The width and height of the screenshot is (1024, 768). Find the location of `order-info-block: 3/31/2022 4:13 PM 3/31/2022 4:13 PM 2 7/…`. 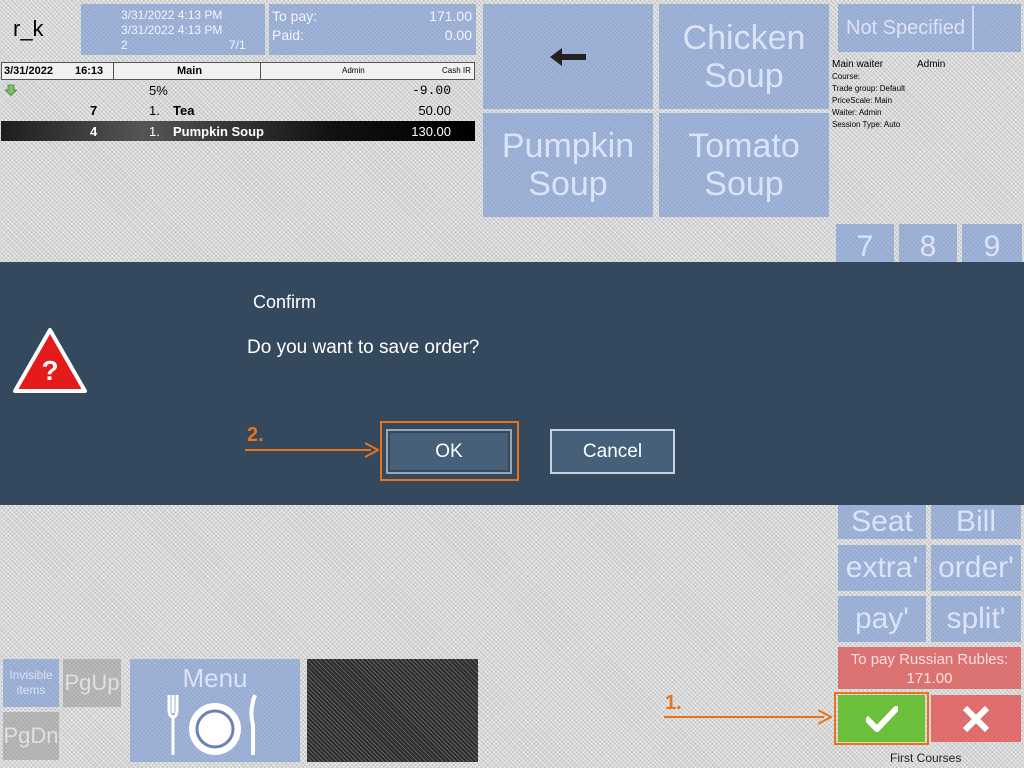

order-info-block: 3/31/2022 4:13 PM 3/31/2022 4:13 PM 2 7/… is located at coordinates (173, 29).